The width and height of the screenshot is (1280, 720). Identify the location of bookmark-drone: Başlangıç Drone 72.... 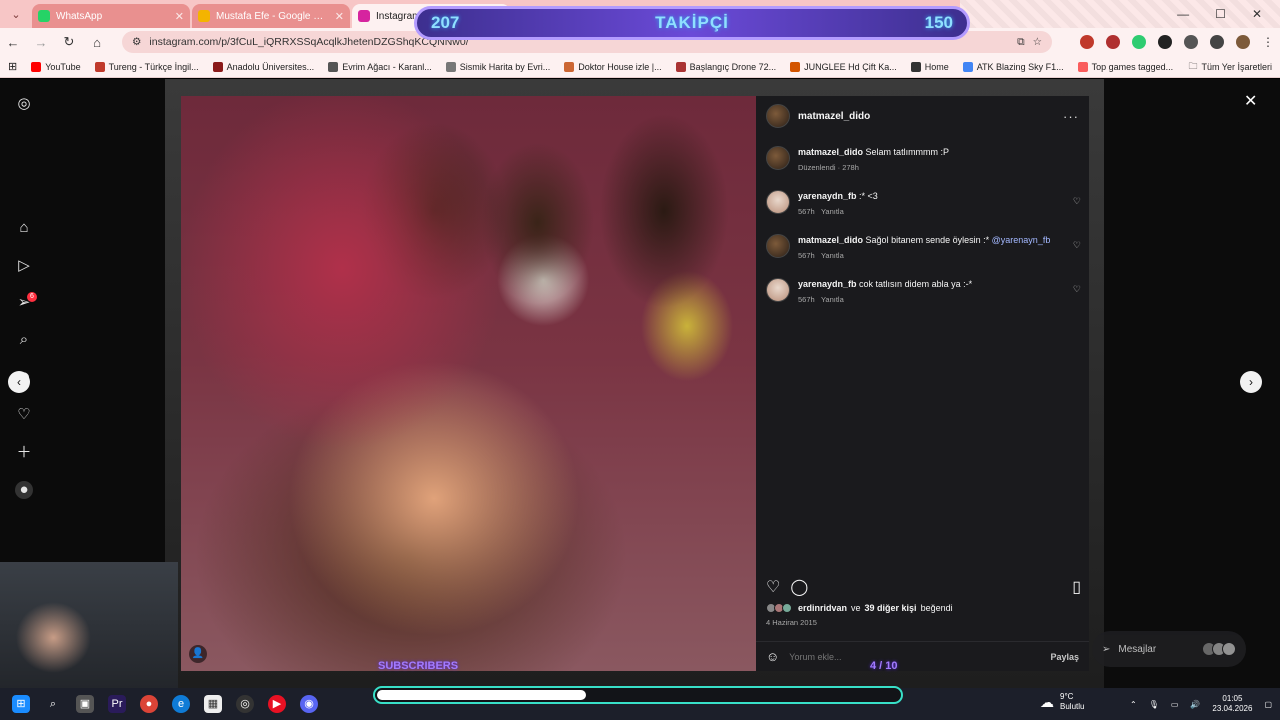
(725, 66).